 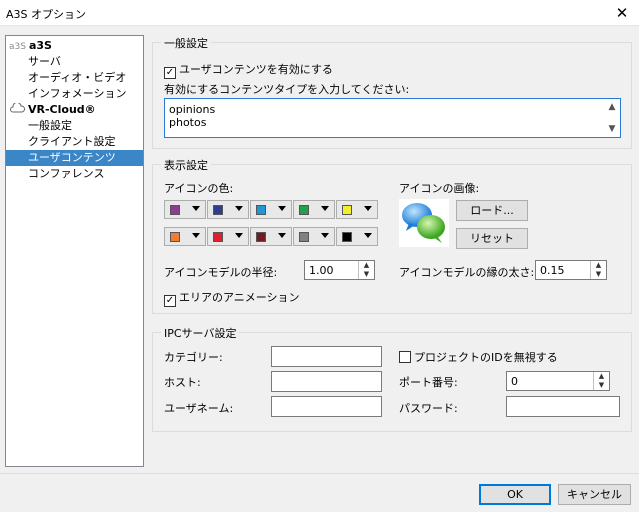 I want to click on radius-spinner: 1.00 ▲ ▼, so click(x=339, y=270).